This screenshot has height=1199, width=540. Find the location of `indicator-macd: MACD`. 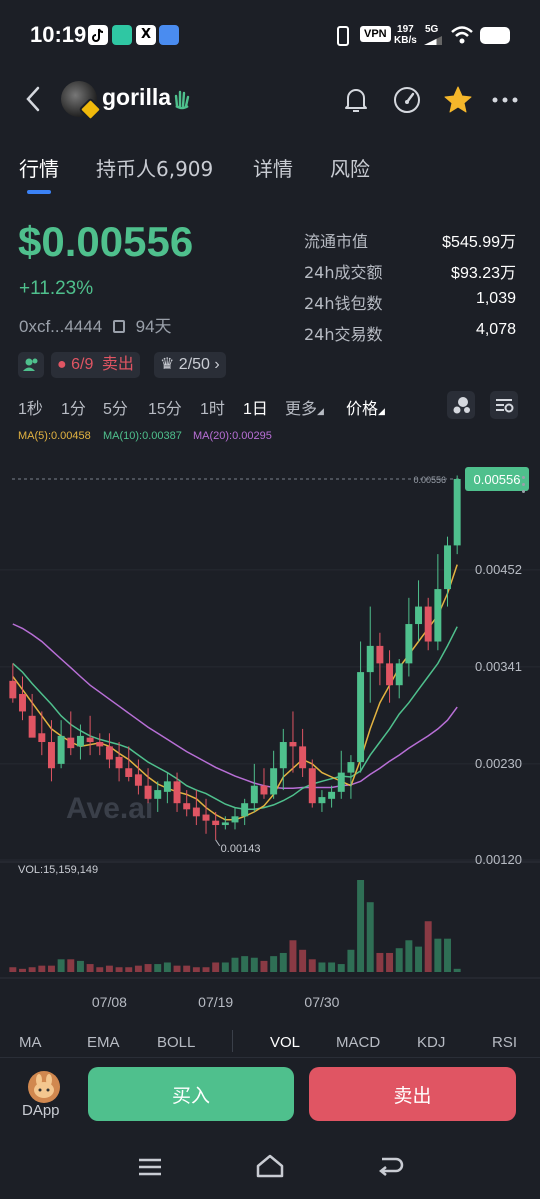

indicator-macd: MACD is located at coordinates (358, 1042).